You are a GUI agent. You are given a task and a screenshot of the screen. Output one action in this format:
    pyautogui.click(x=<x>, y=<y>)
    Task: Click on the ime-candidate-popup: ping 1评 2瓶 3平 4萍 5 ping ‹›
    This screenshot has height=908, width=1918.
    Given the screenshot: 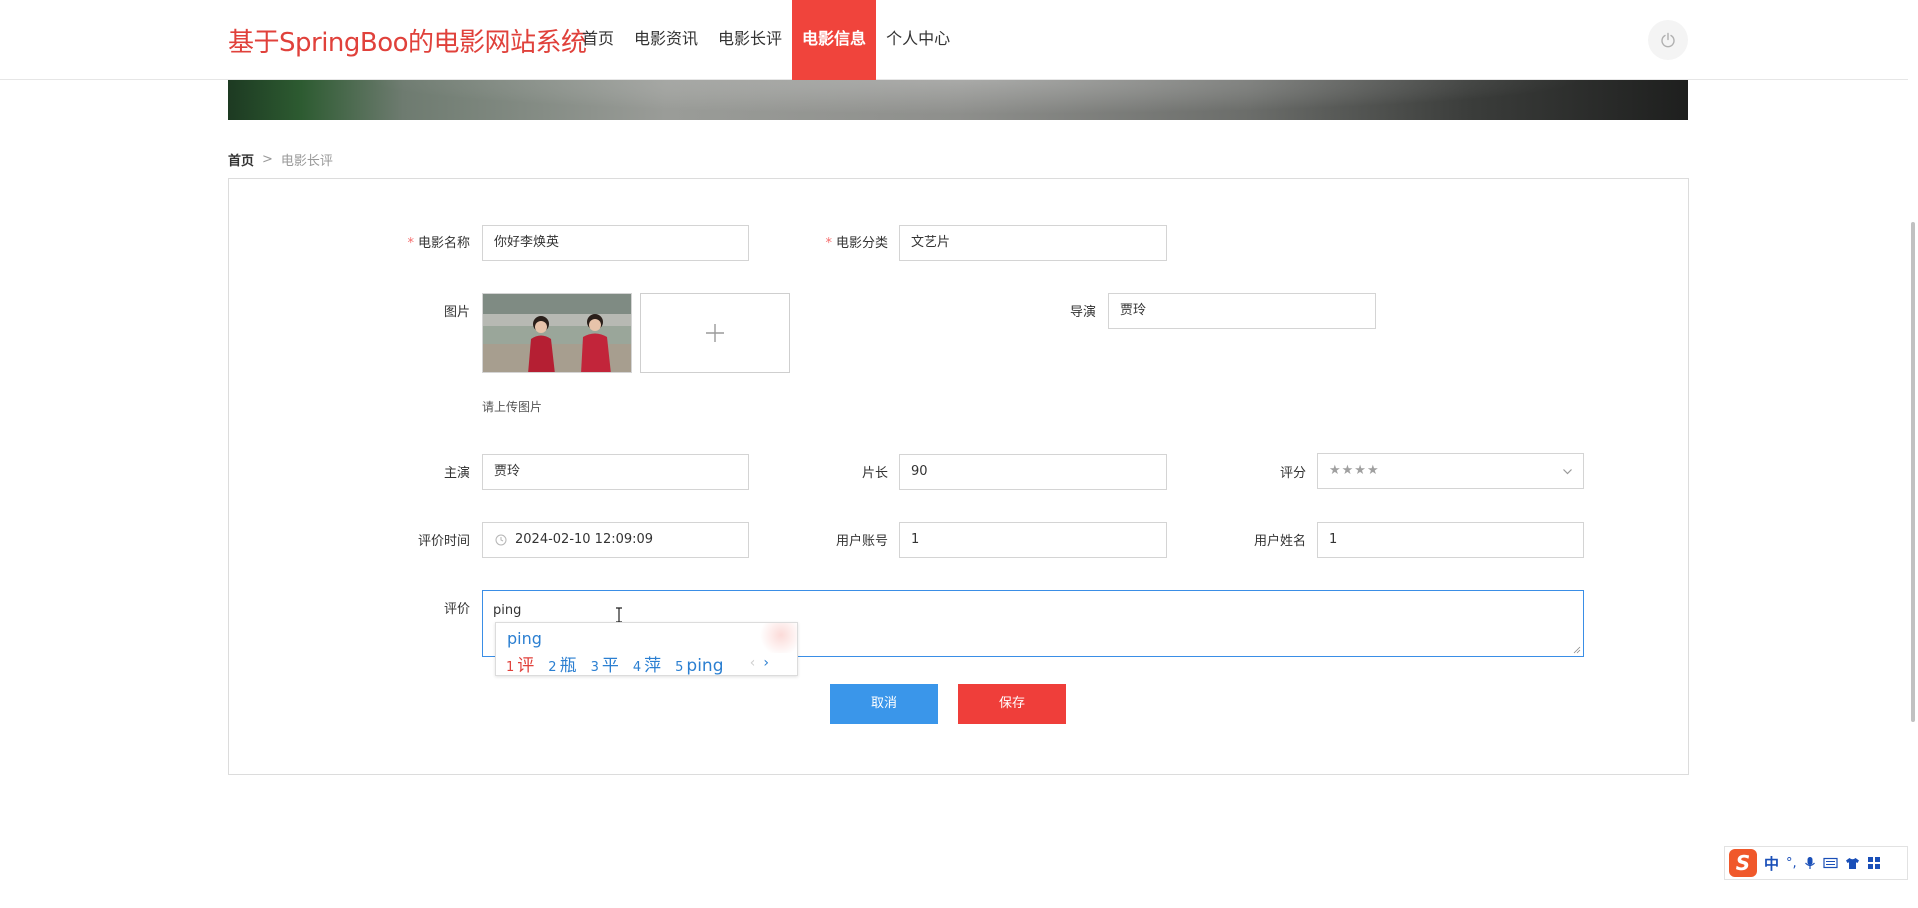 What is the action you would take?
    pyautogui.click(x=646, y=649)
    